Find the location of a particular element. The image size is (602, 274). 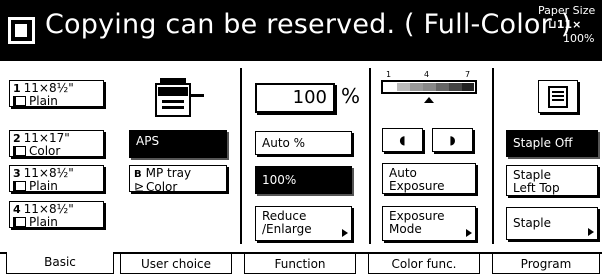

paper-size-label: Paper Size is located at coordinates (567, 10).